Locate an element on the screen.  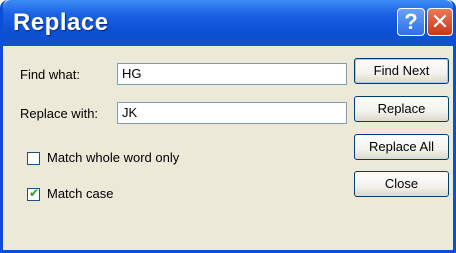
match-whole-word-checkbox is located at coordinates (33, 158).